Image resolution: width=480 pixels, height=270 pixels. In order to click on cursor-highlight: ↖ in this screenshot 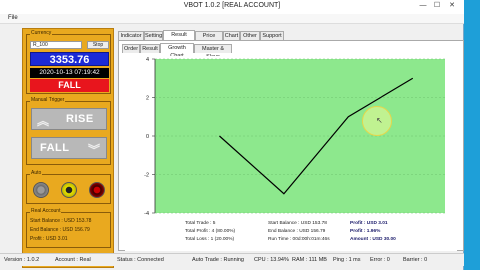, I will do `click(377, 121)`.